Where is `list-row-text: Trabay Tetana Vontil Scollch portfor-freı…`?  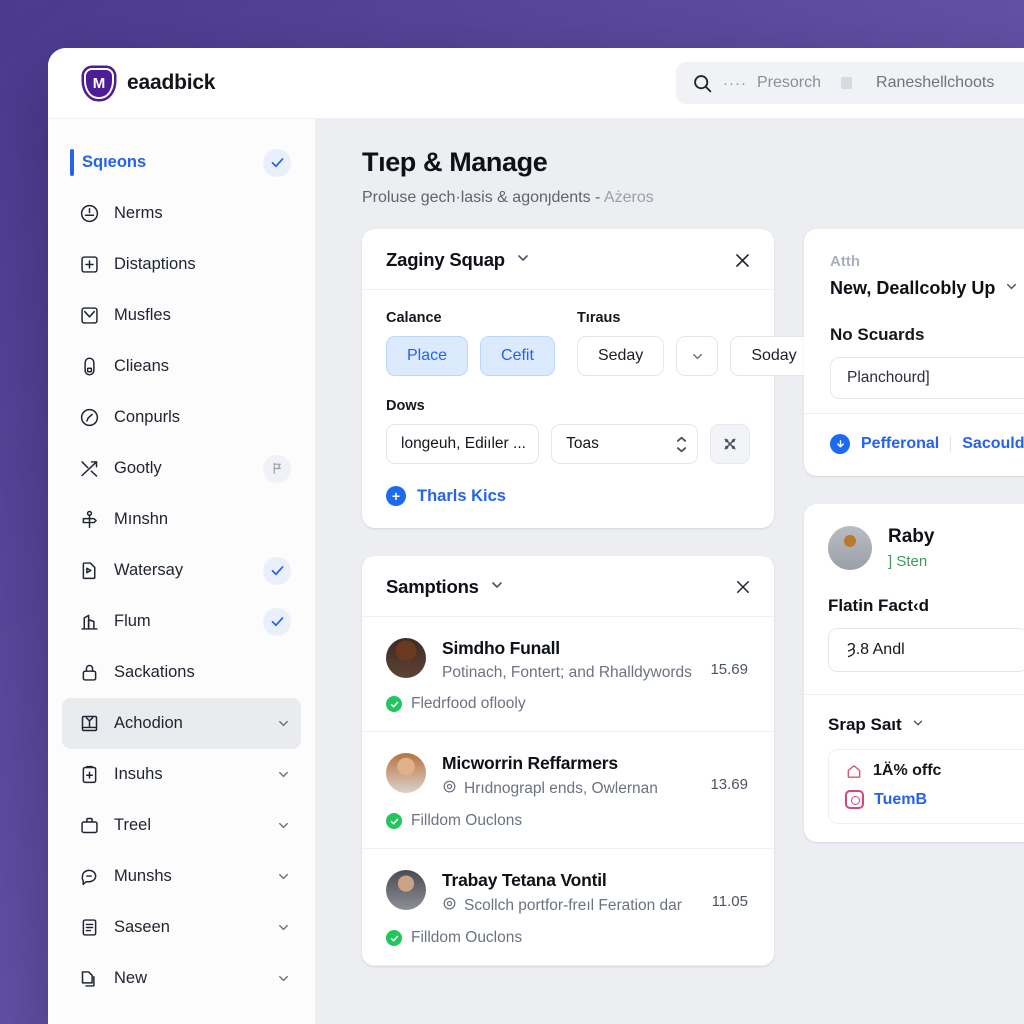 list-row-text: Trabay Tetana Vontil Scollch portfor-freı… is located at coordinates (562, 893).